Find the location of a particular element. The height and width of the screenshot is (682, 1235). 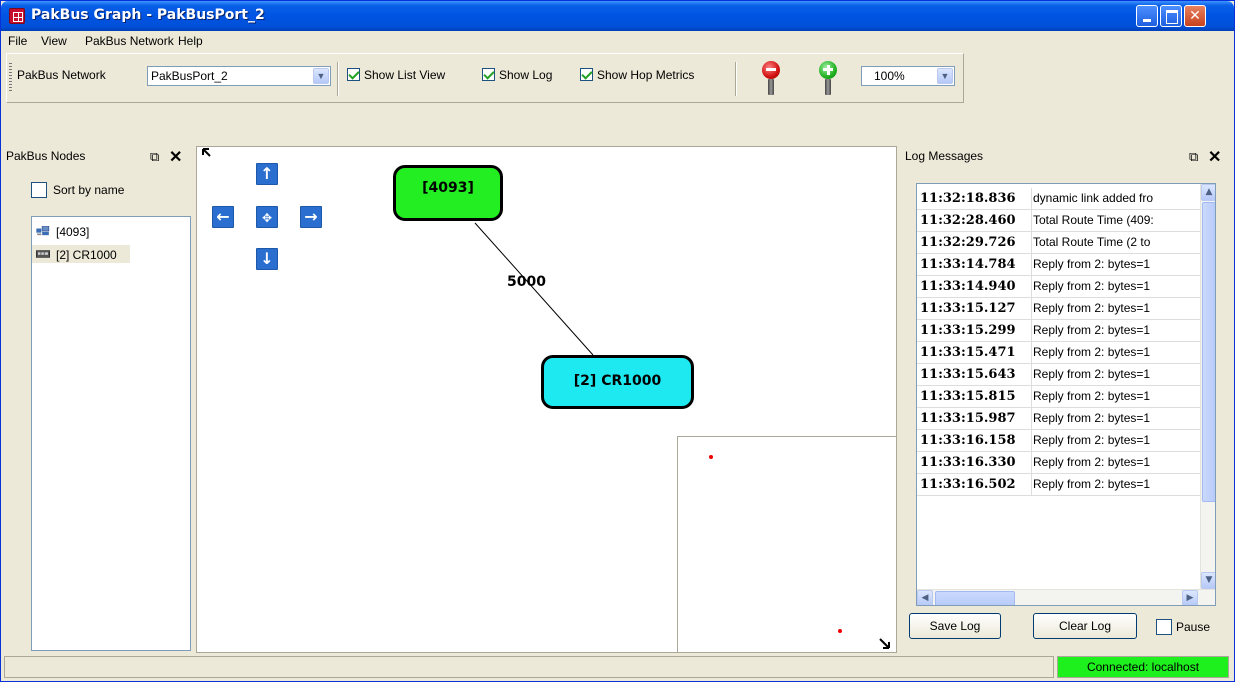

toolbar-gripper is located at coordinates (10, 78).